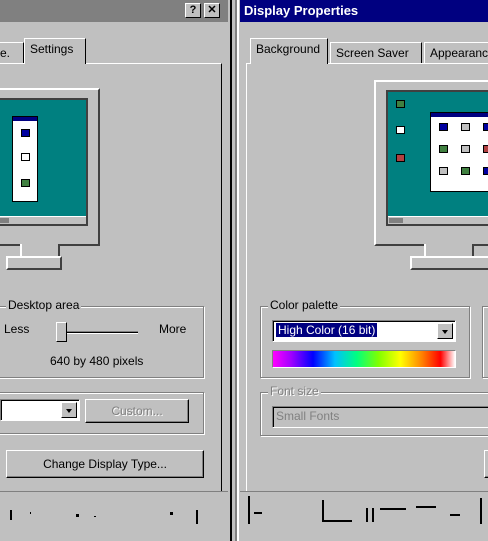  I want to click on less-label: Less, so click(17, 329).